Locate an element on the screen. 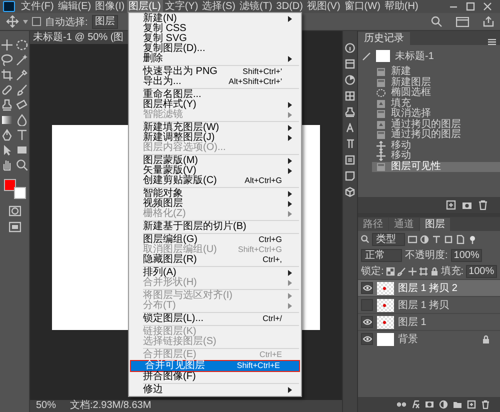 This screenshot has height=412, width=500. caret-icon is located at coordinates (25, 22).